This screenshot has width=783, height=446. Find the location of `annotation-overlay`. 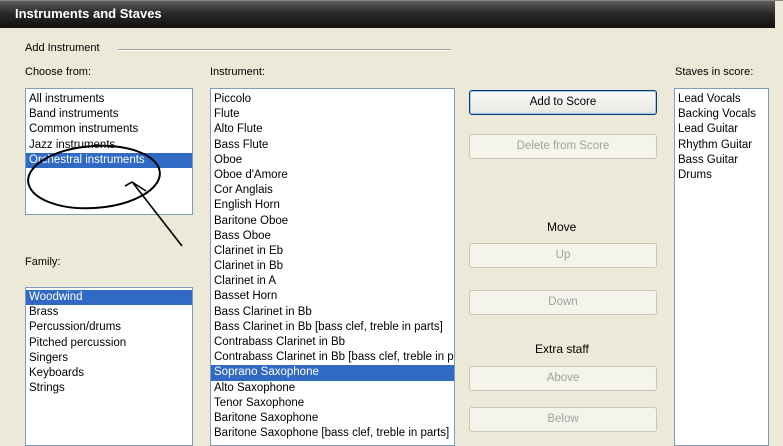

annotation-overlay is located at coordinates (105, 195).